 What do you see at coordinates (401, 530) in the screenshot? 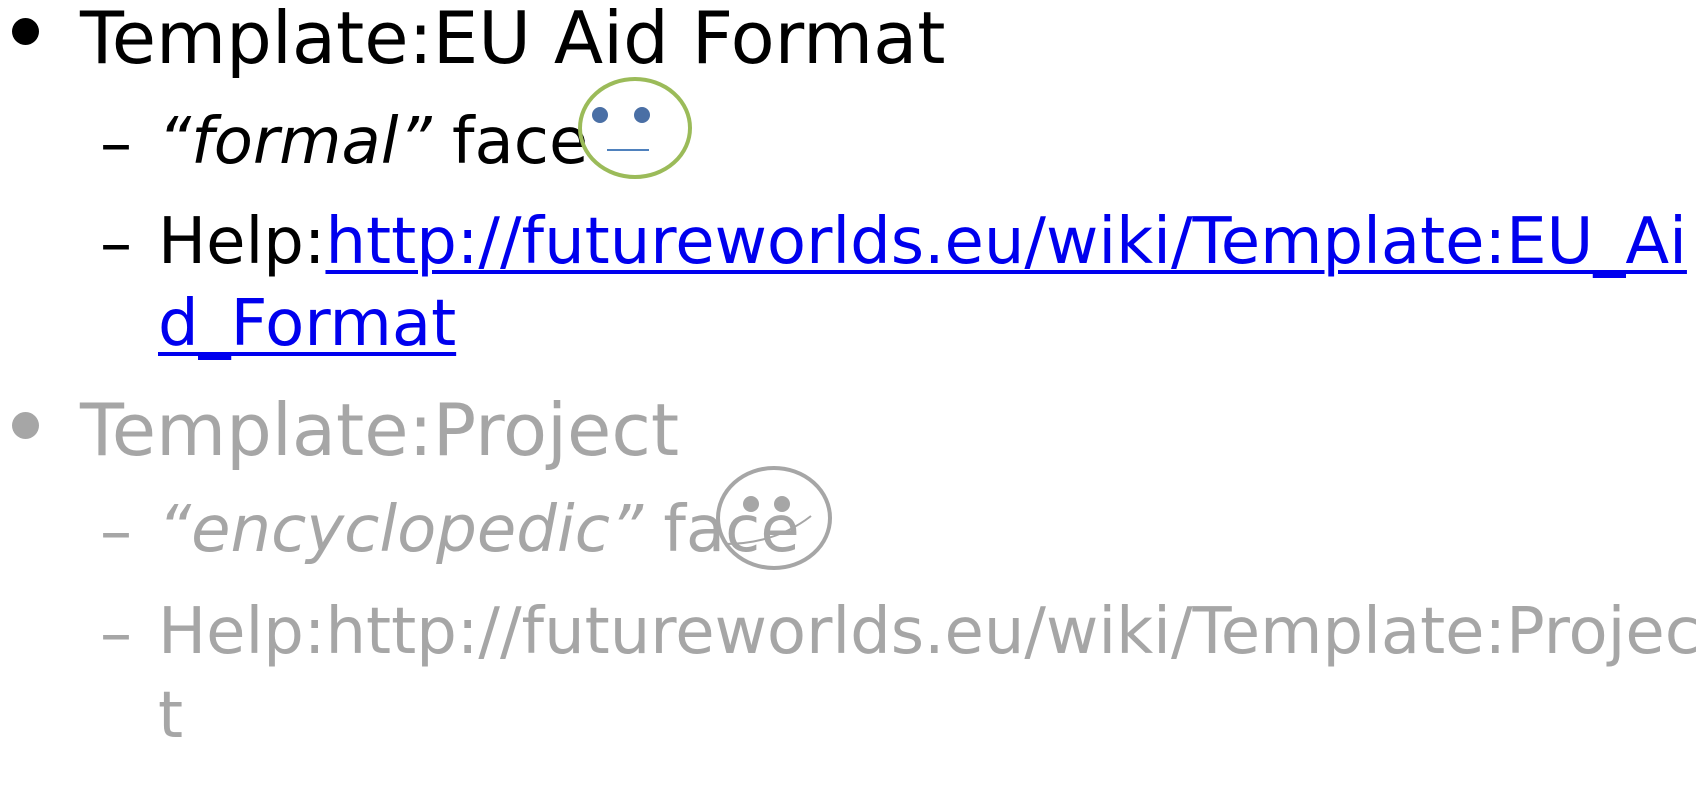
I see `style-name: “encyclopedic”` at bounding box center [401, 530].